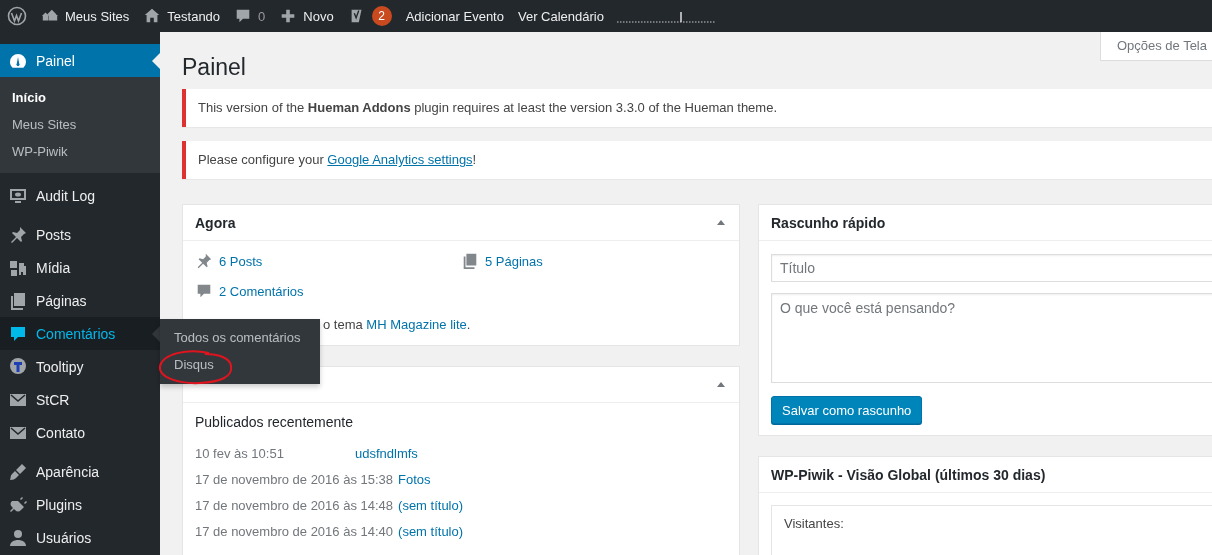 The width and height of the screenshot is (1212, 555). Describe the element at coordinates (416, 324) in the screenshot. I see `theme-link: MH Magazine lite` at that location.